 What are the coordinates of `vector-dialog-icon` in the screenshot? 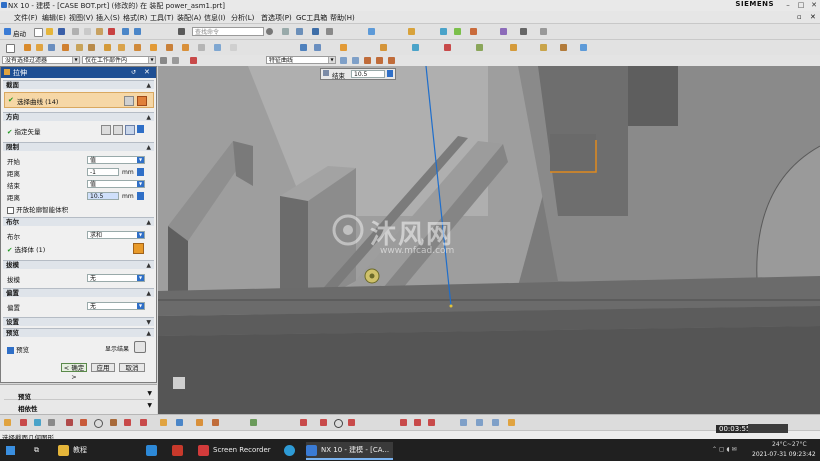 It's located at (118, 130).